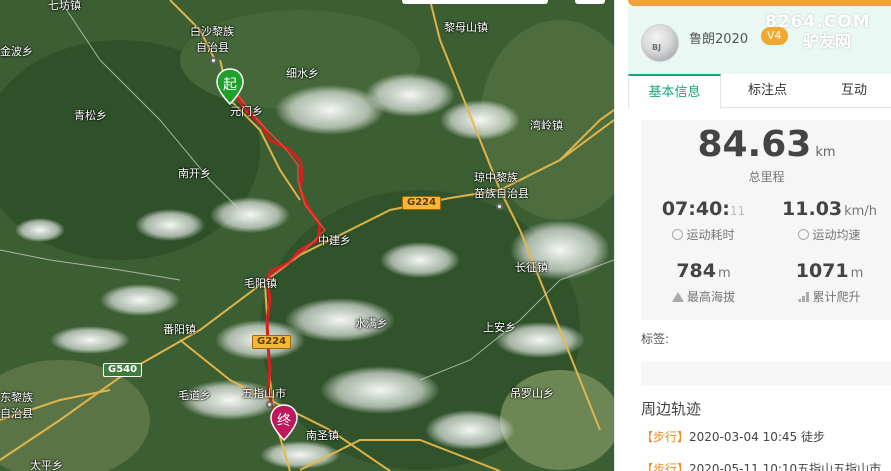 This screenshot has width=891, height=471. I want to click on place-label: 元门乡, so click(246, 111).